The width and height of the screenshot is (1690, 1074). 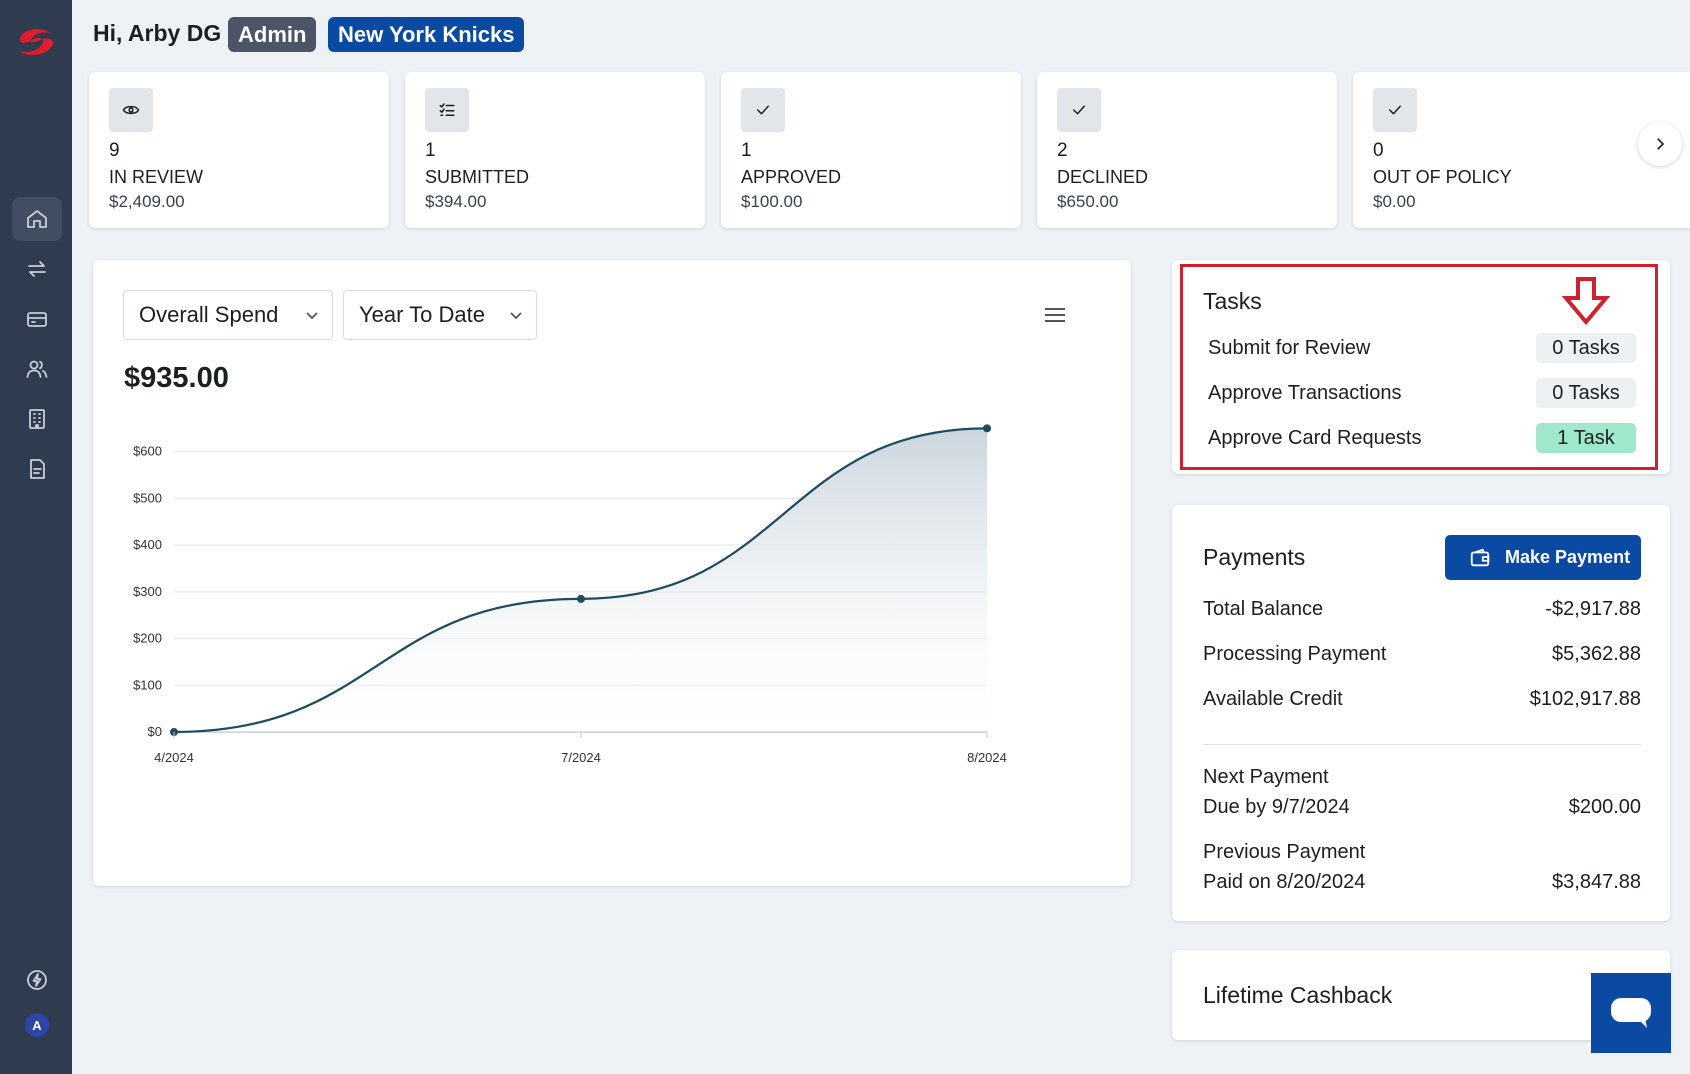 I want to click on y-tick-label: $600, so click(x=147, y=451).